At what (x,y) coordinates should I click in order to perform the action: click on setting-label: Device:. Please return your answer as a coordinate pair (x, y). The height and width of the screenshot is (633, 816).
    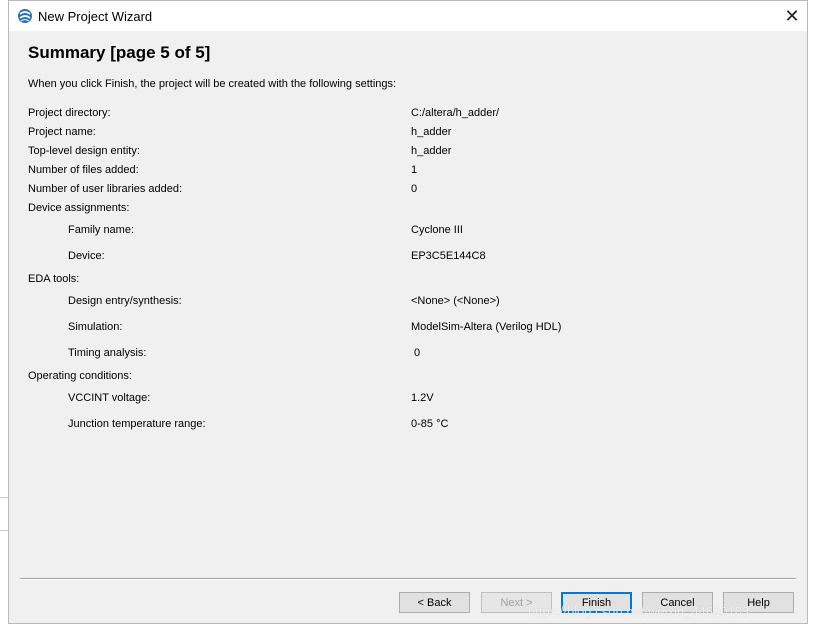
    Looking at the image, I should click on (86, 256).